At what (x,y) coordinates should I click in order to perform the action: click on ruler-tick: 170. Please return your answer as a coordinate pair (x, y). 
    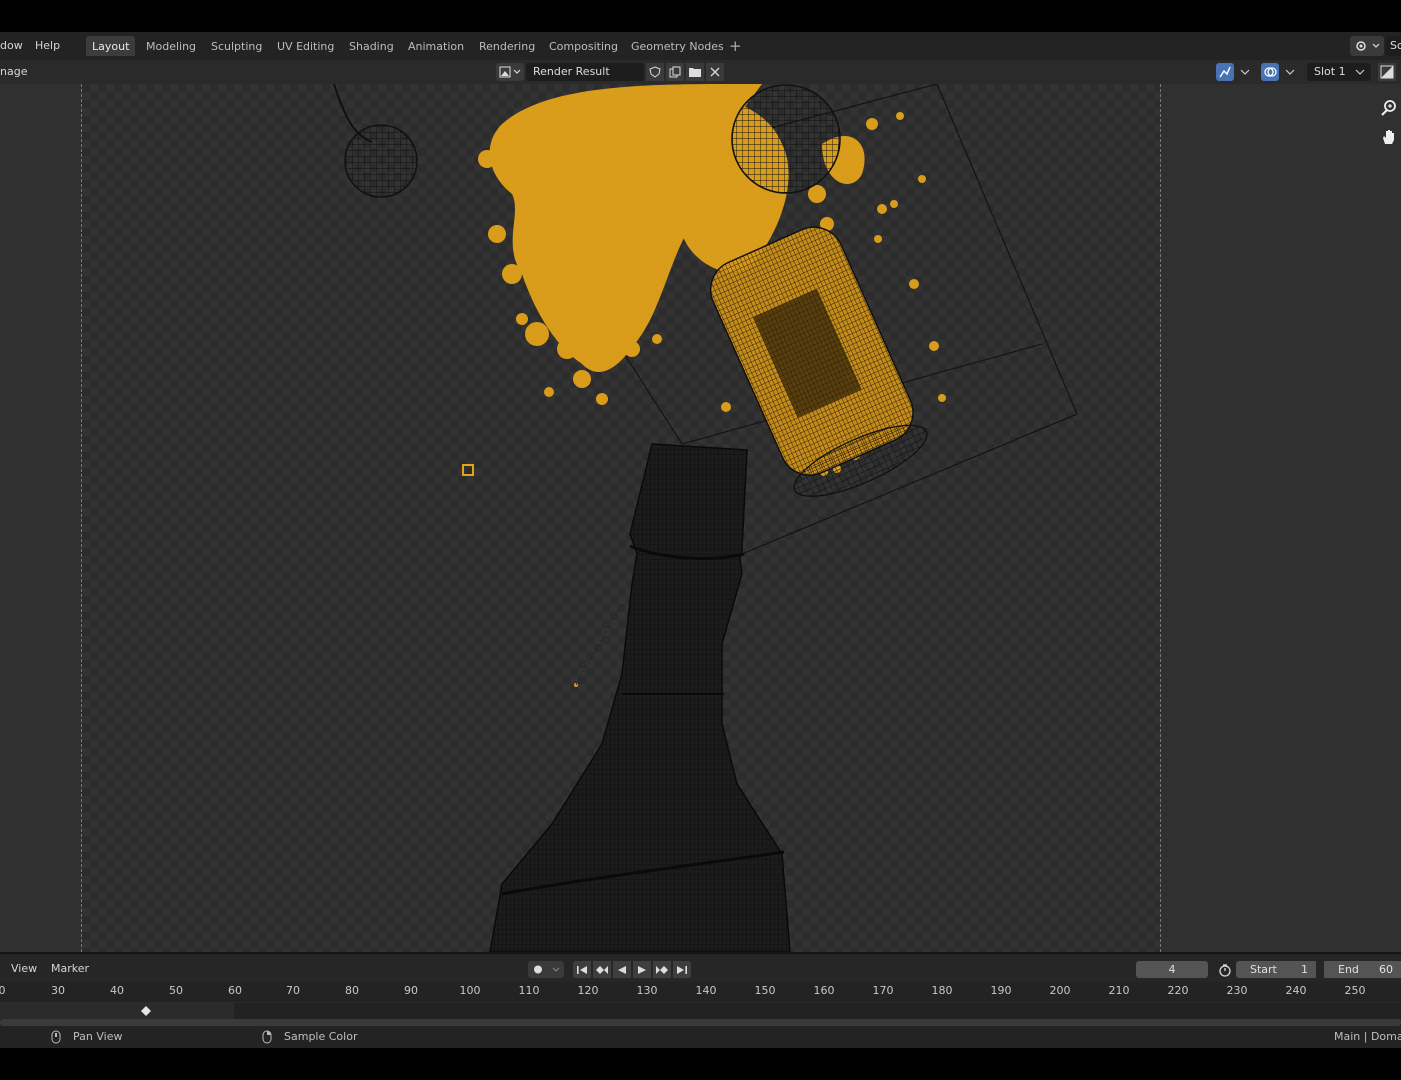
    Looking at the image, I should click on (883, 990).